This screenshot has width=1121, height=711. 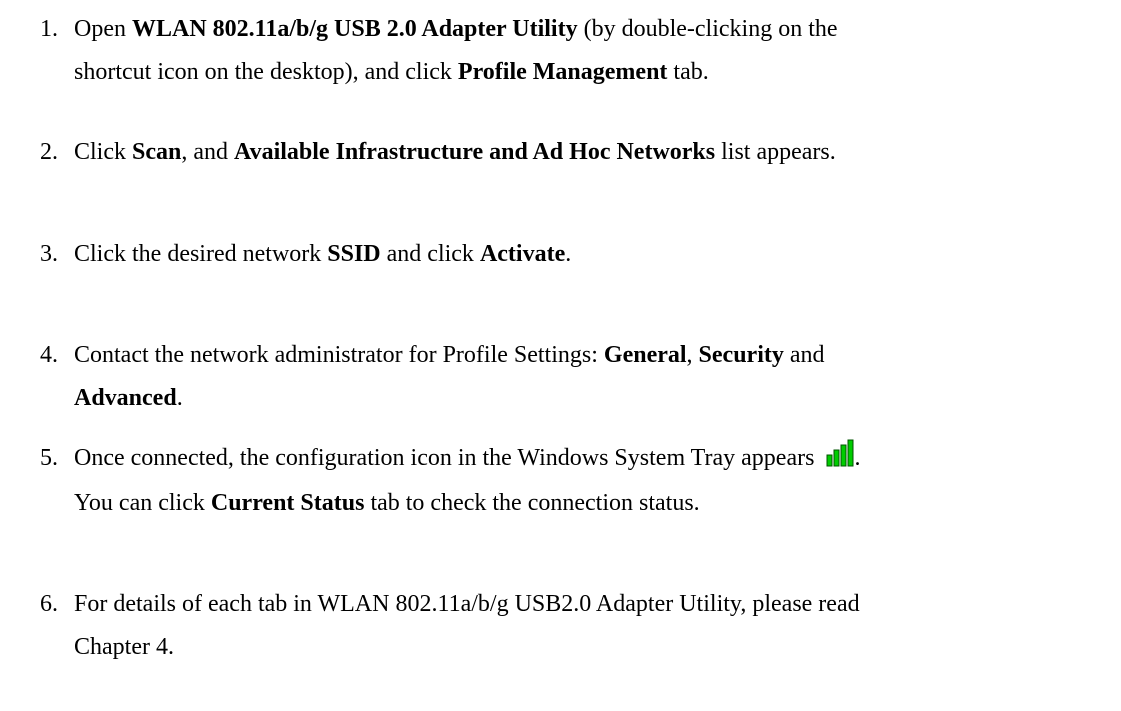 I want to click on field-name: SSID, so click(x=354, y=254).